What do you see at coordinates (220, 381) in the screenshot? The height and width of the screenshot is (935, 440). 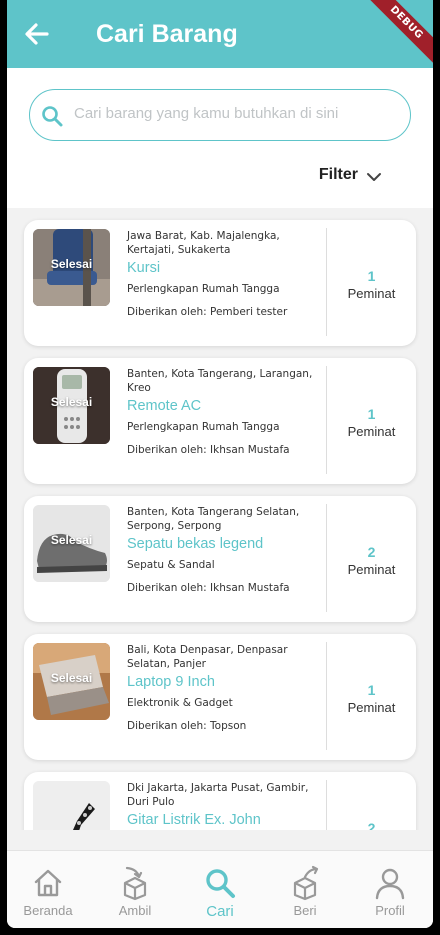 I see `item-location: Banten, Kota Tangerang, Larangan, Kreo` at bounding box center [220, 381].